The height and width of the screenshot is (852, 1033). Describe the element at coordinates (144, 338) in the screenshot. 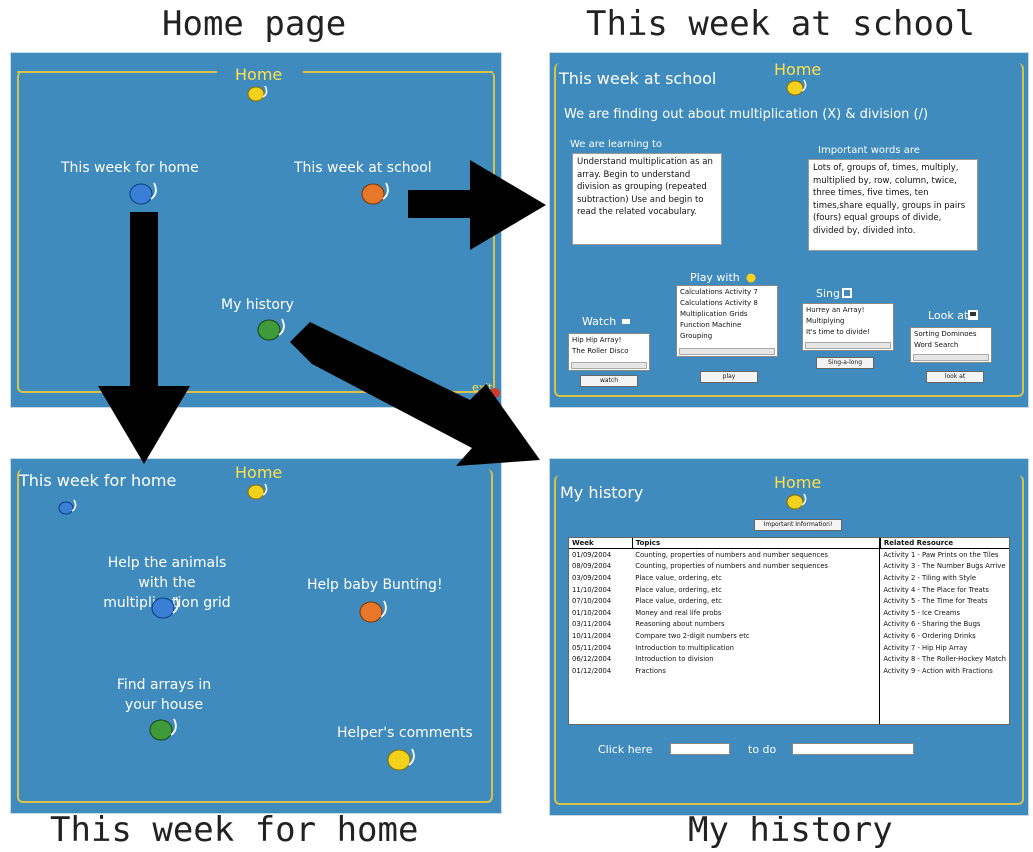

I see `arrow-to-home-week` at that location.